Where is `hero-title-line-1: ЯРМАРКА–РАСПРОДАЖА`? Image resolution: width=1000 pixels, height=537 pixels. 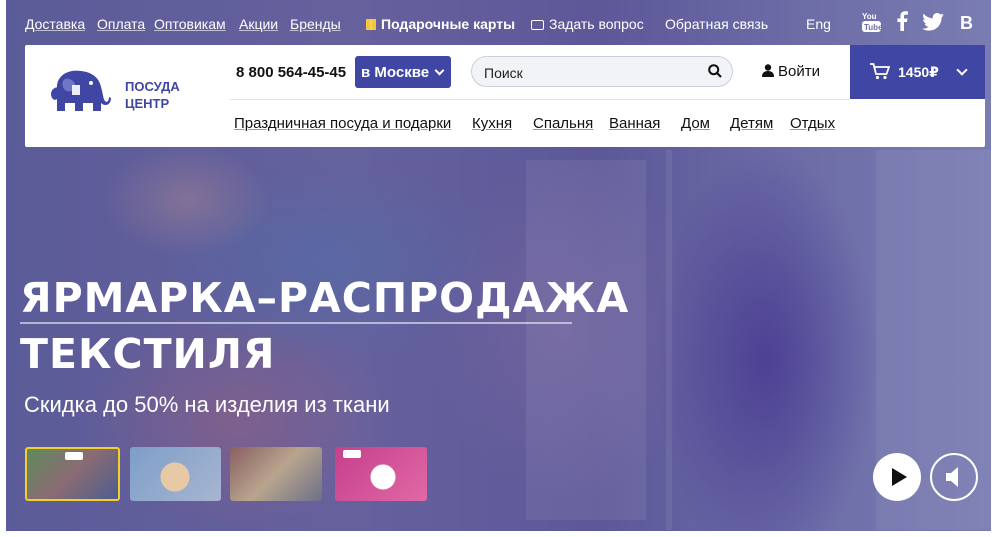
hero-title-line-1: ЯРМАРКА–РАСПРОДАЖА is located at coordinates (325, 298).